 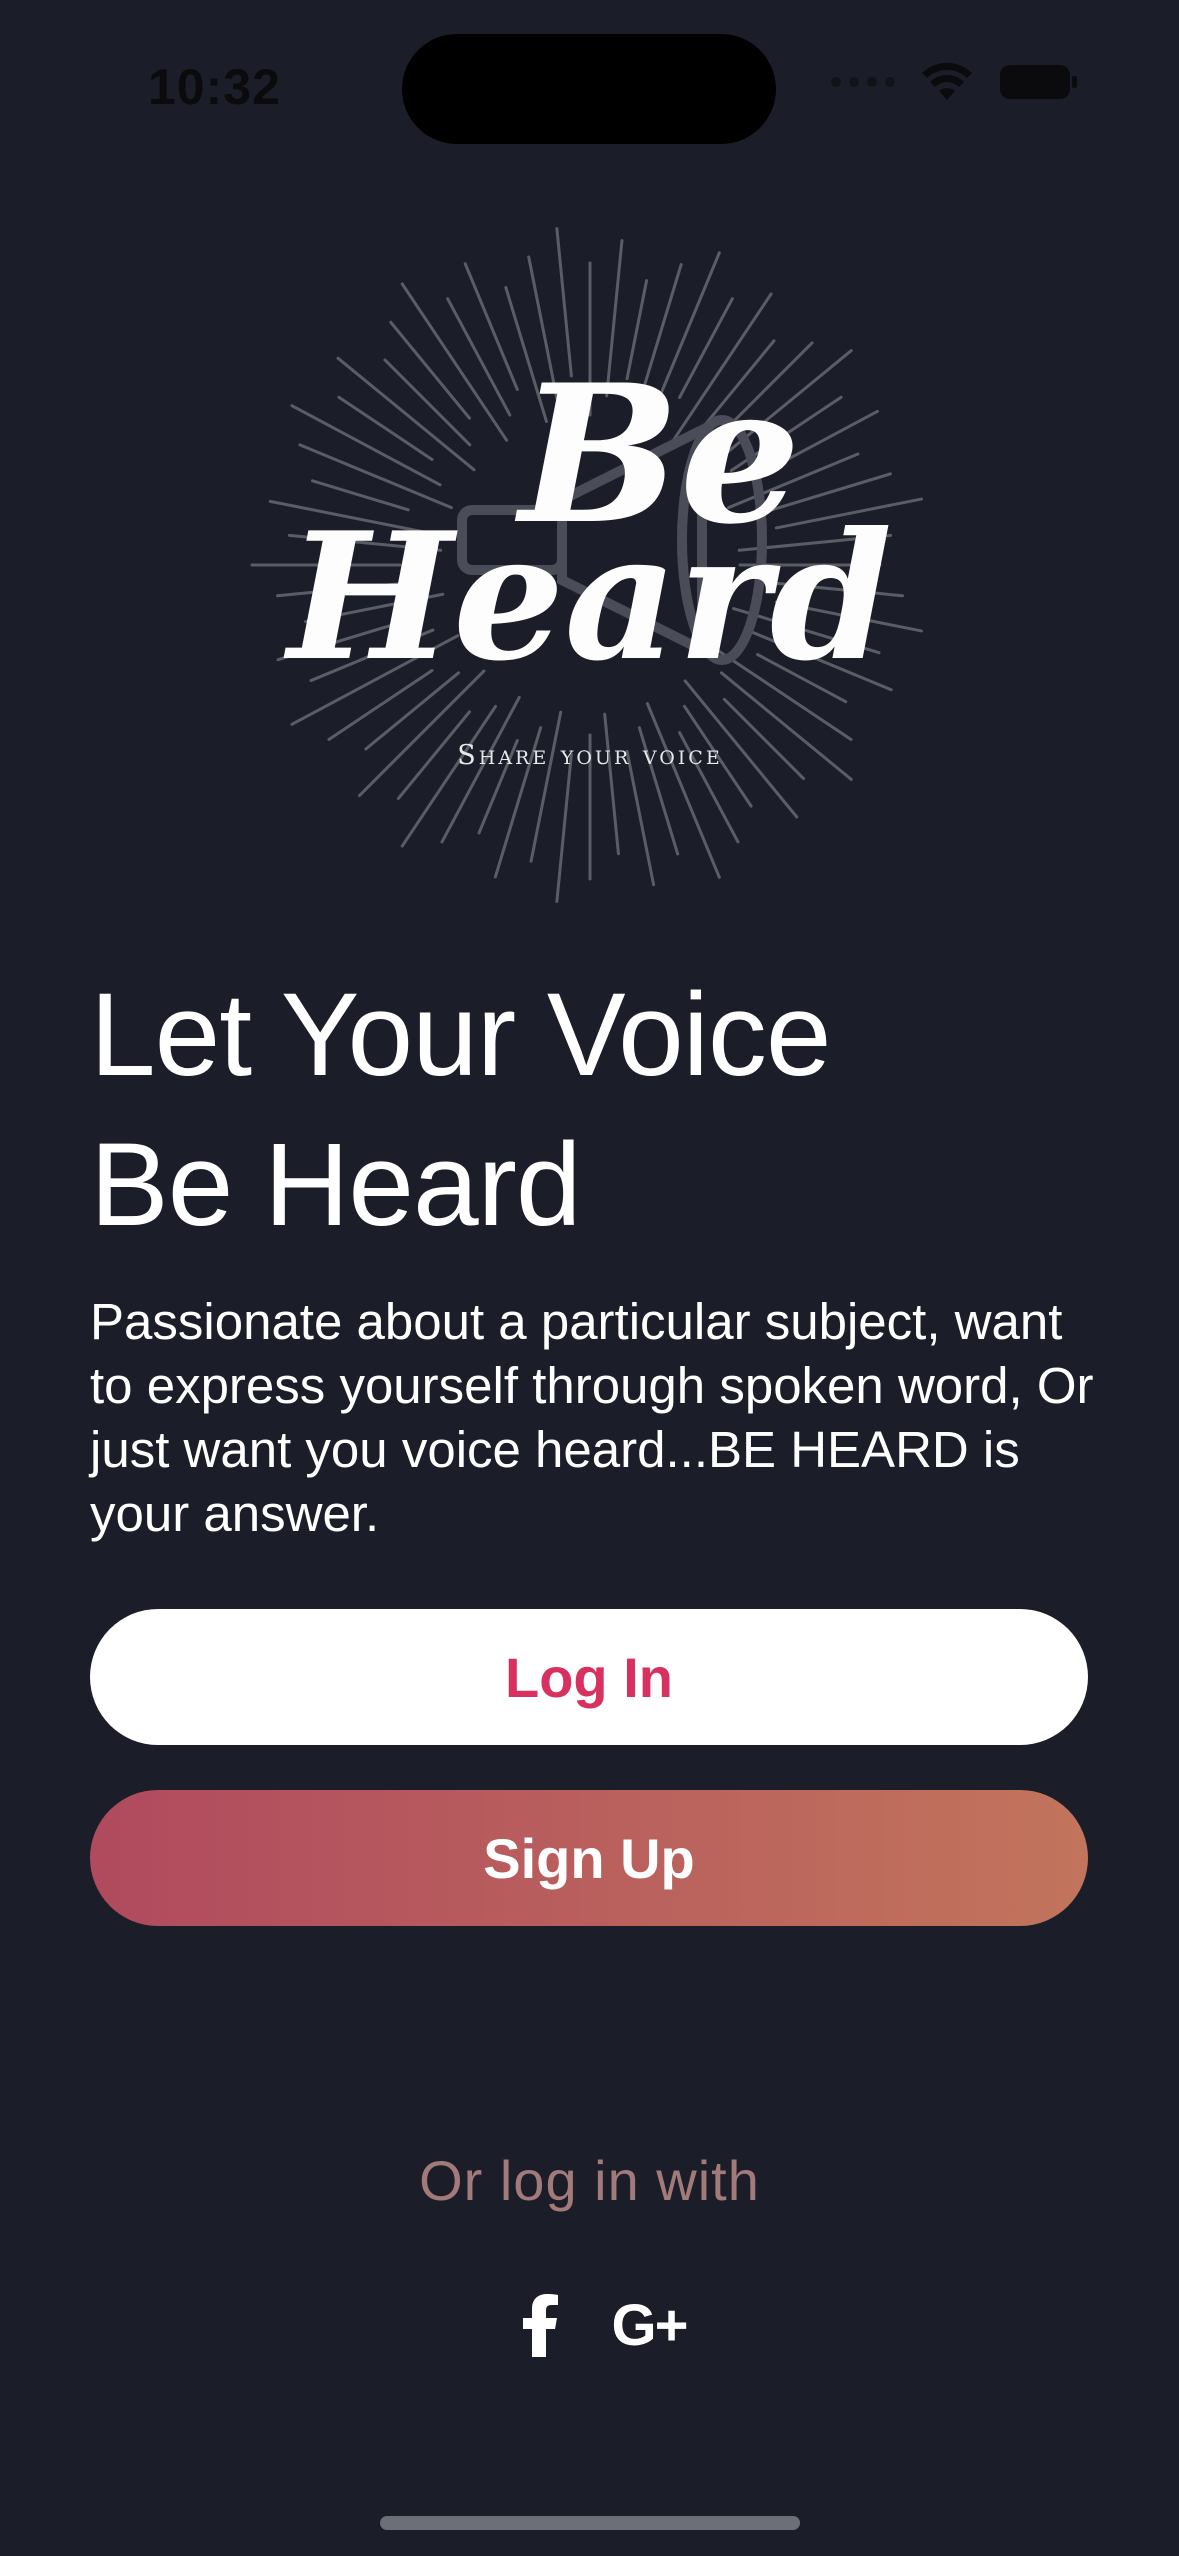 I want to click on dynamic-island, so click(x=589, y=89).